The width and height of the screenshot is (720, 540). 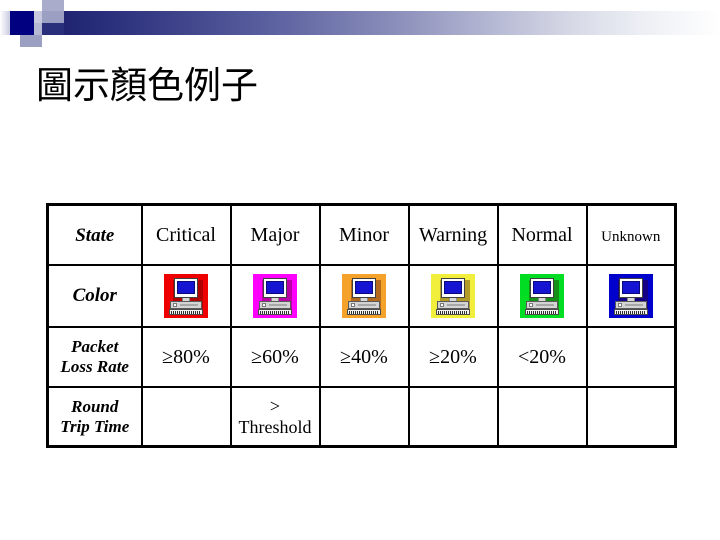 What do you see at coordinates (542, 417) in the screenshot?
I see `rtt-cell-normal` at bounding box center [542, 417].